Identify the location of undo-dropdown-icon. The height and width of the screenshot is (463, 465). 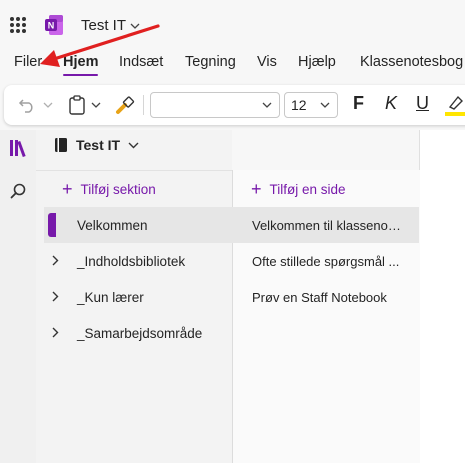
(48, 105).